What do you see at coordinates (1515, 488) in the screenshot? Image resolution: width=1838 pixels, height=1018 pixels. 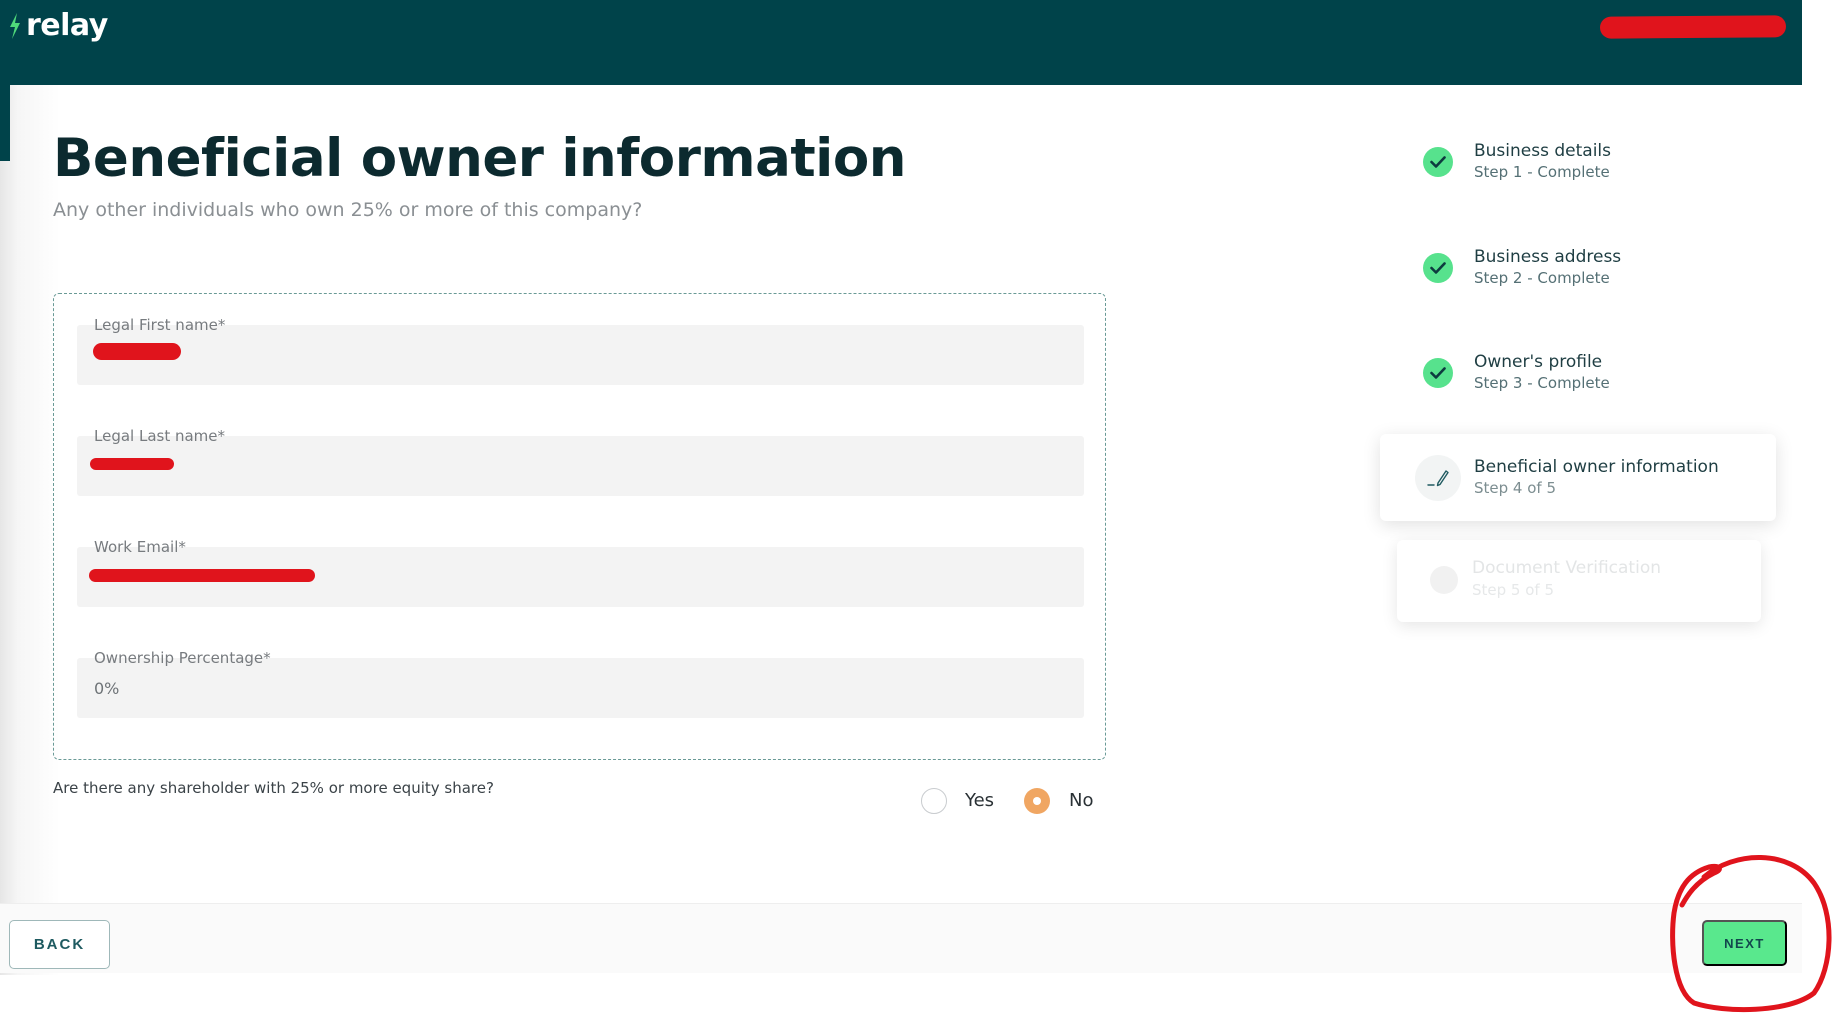 I see `step-status: Step 4 of 5` at bounding box center [1515, 488].